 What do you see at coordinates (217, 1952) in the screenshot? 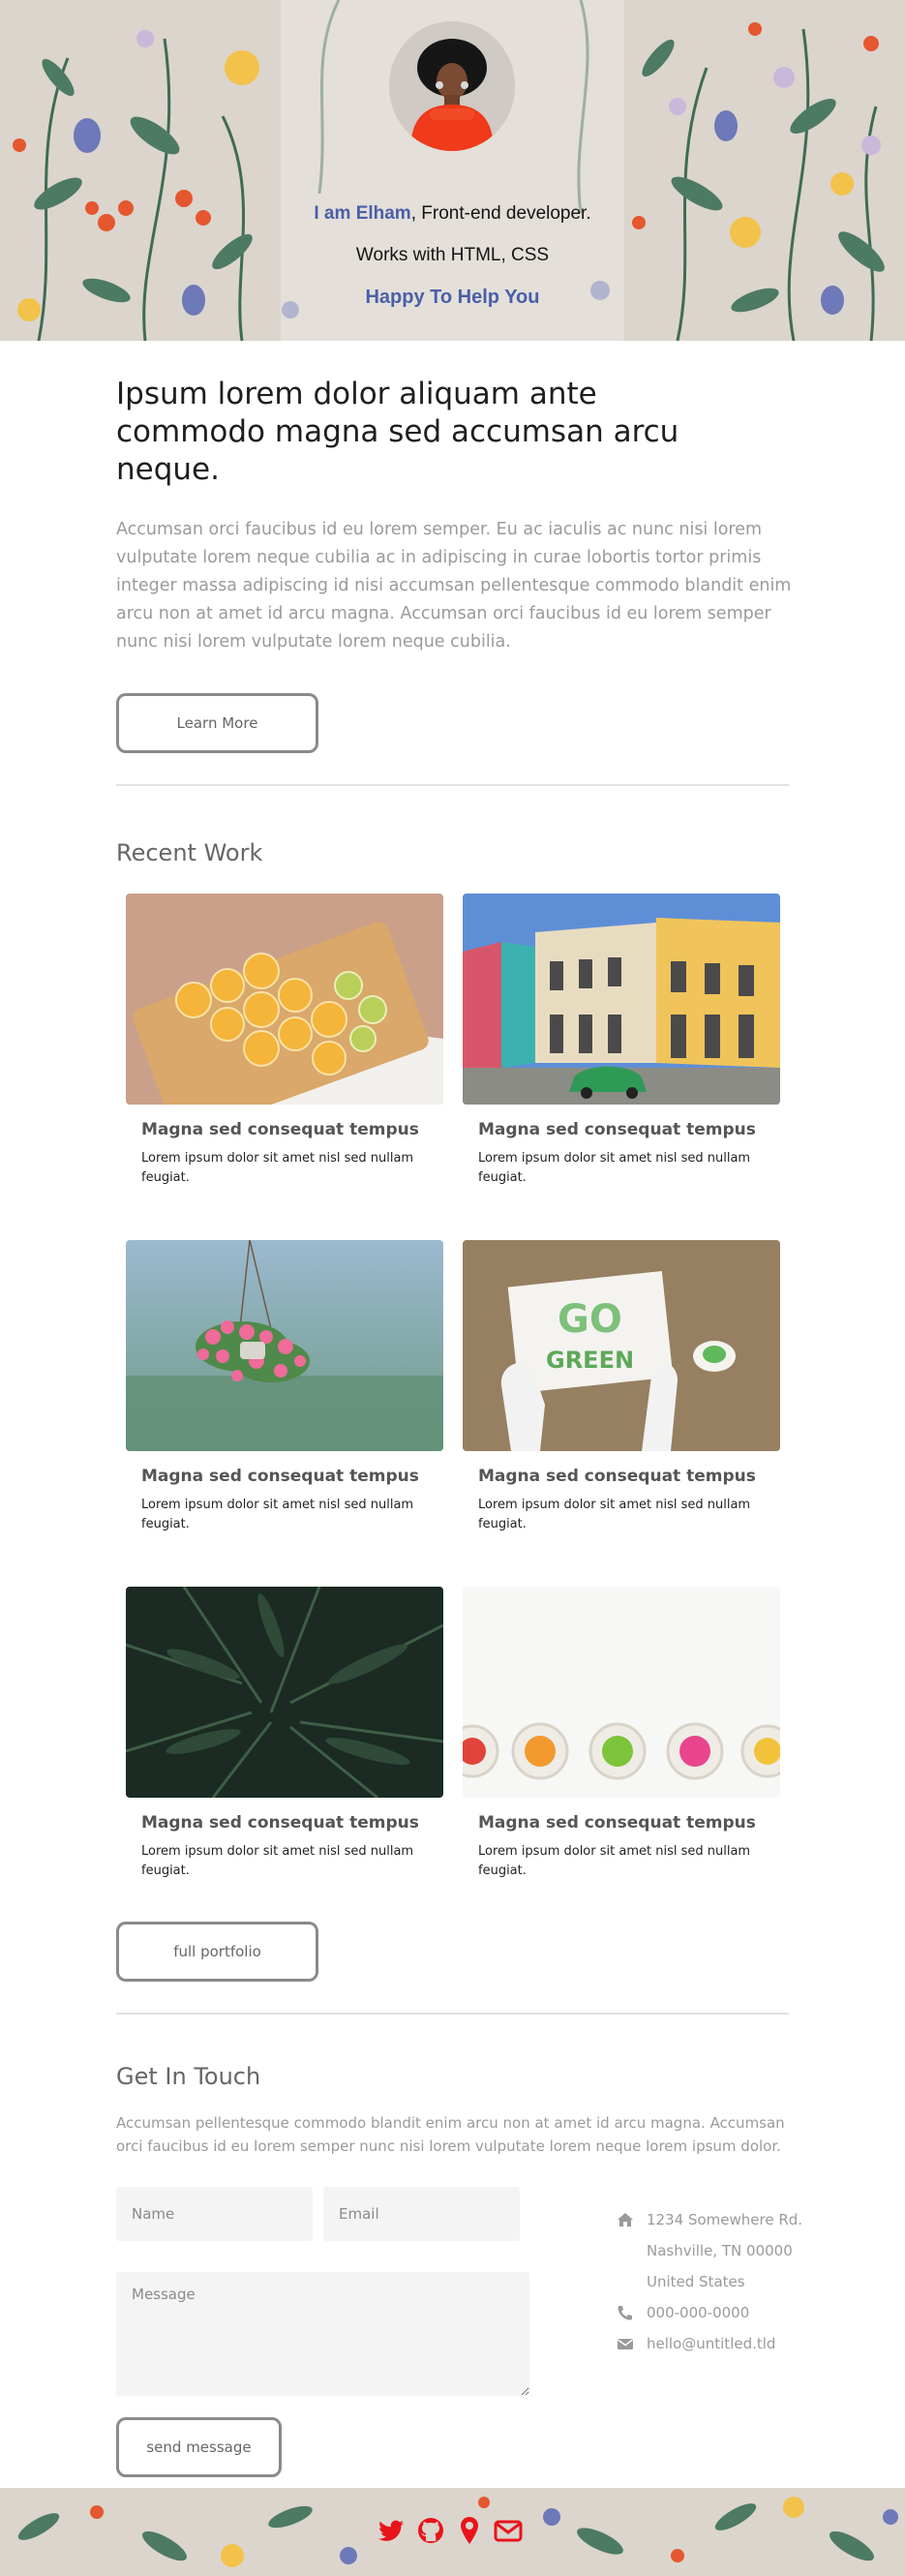
I see `full-portfolio-button: full portfolio` at bounding box center [217, 1952].